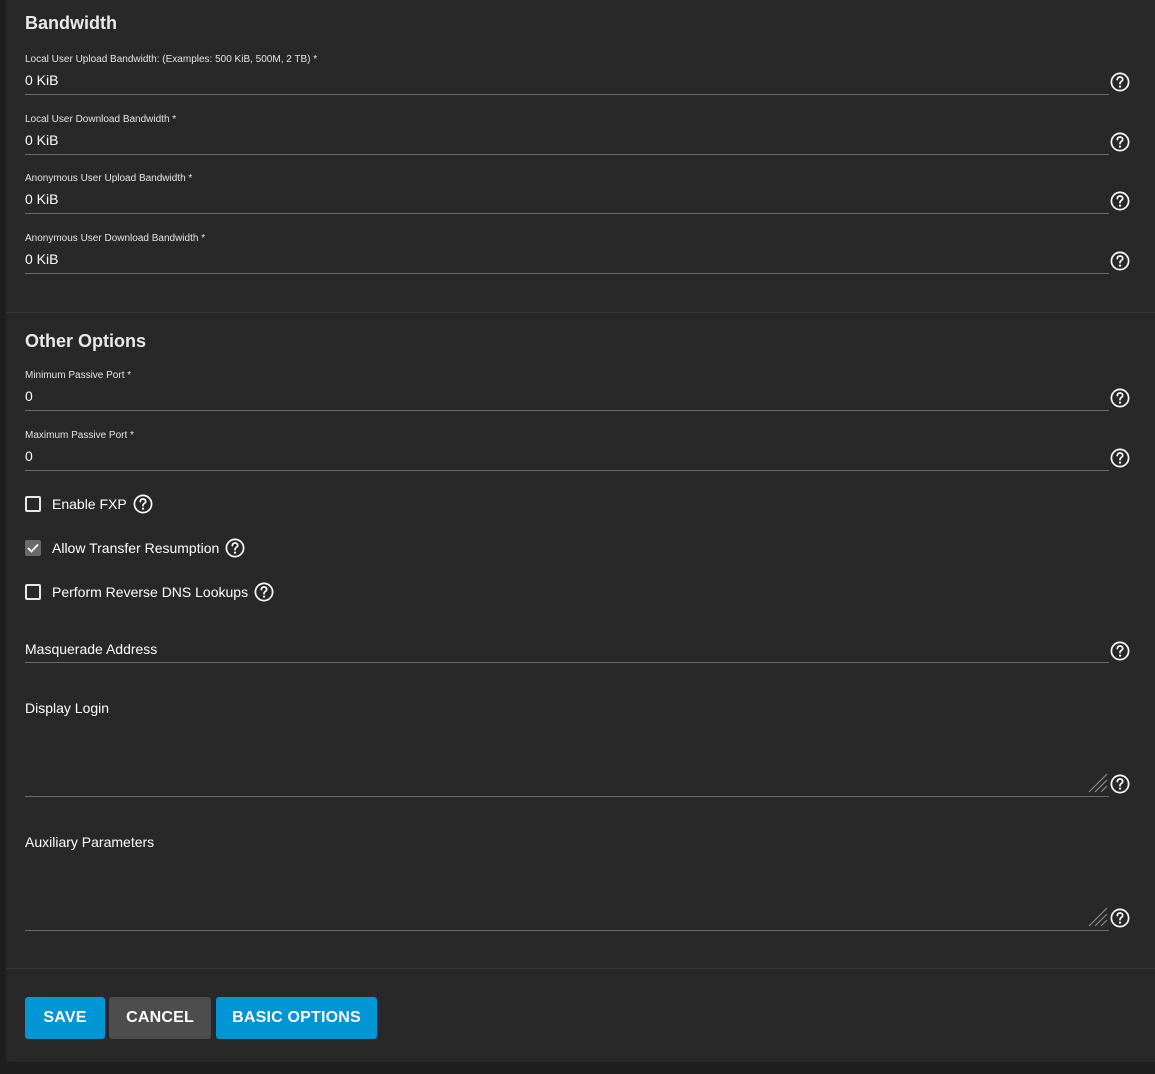  What do you see at coordinates (580, 968) in the screenshot?
I see `actions-divider` at bounding box center [580, 968].